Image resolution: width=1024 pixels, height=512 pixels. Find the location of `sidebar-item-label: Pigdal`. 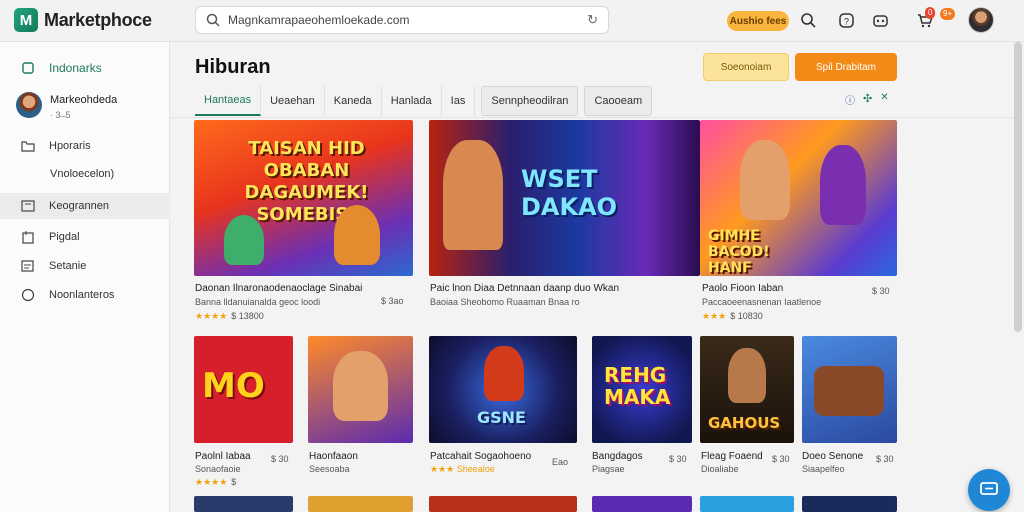

sidebar-item-label: Pigdal is located at coordinates (64, 237).